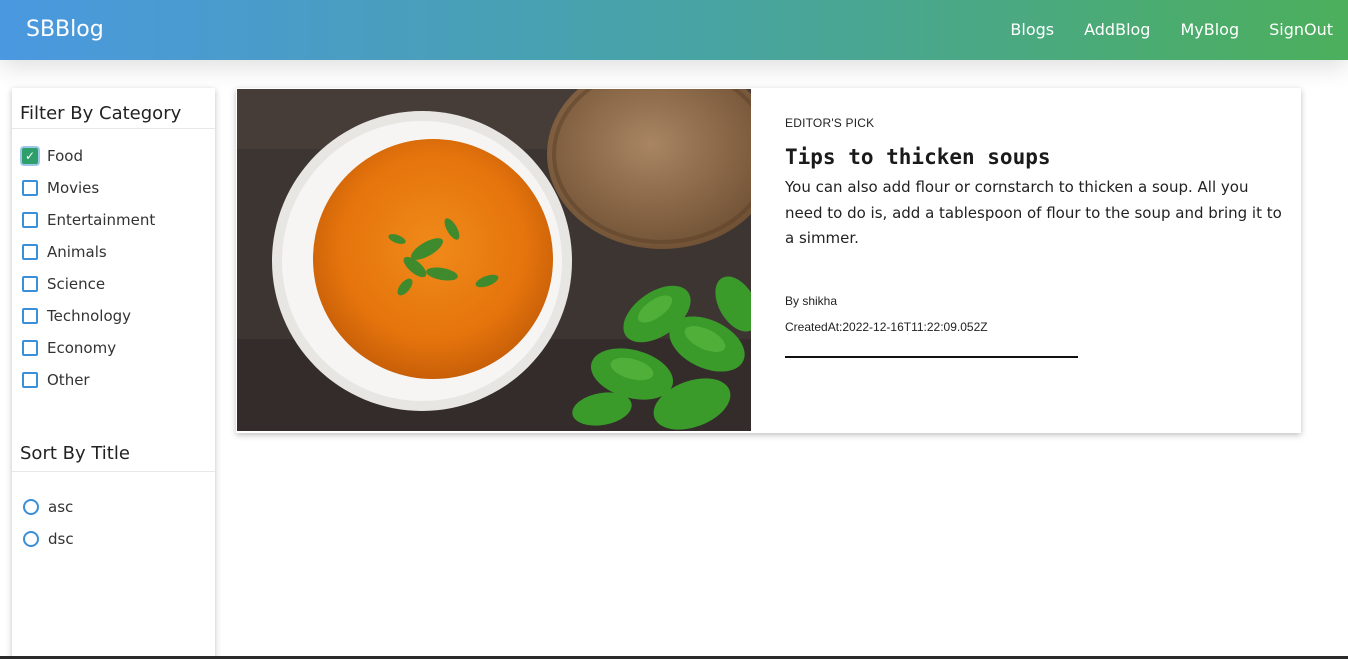  I want to click on divider, so click(931, 356).